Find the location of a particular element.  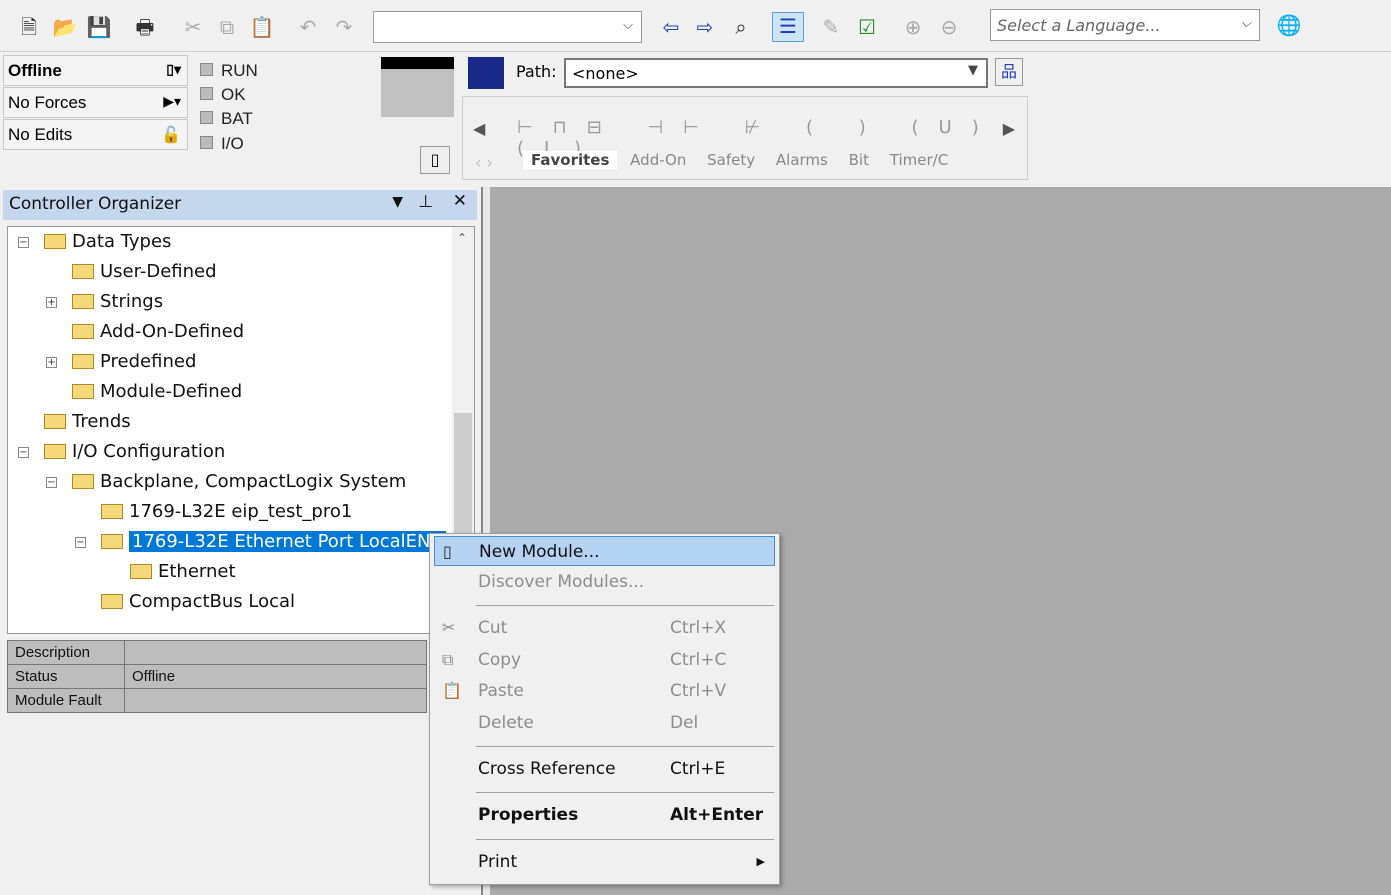

verify-controller-icon: ☑ is located at coordinates (867, 27).